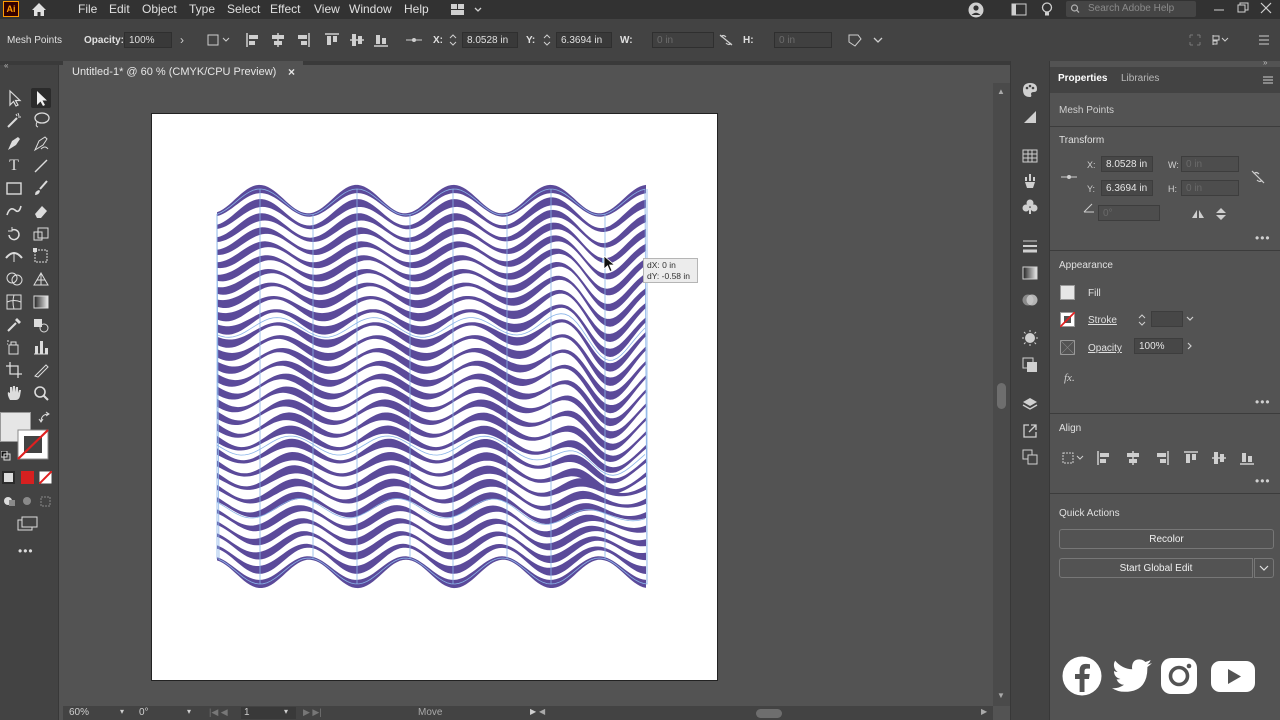 The image size is (1280, 720). What do you see at coordinates (1091, 165) in the screenshot?
I see `transform-x-label: X:` at bounding box center [1091, 165].